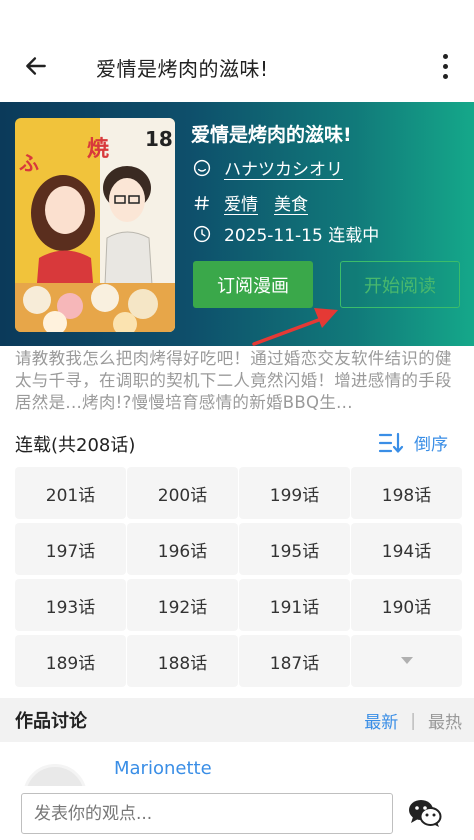 The image size is (474, 840). What do you see at coordinates (75, 445) in the screenshot?
I see `chapter-list-heading: 连载(共208话)` at bounding box center [75, 445].